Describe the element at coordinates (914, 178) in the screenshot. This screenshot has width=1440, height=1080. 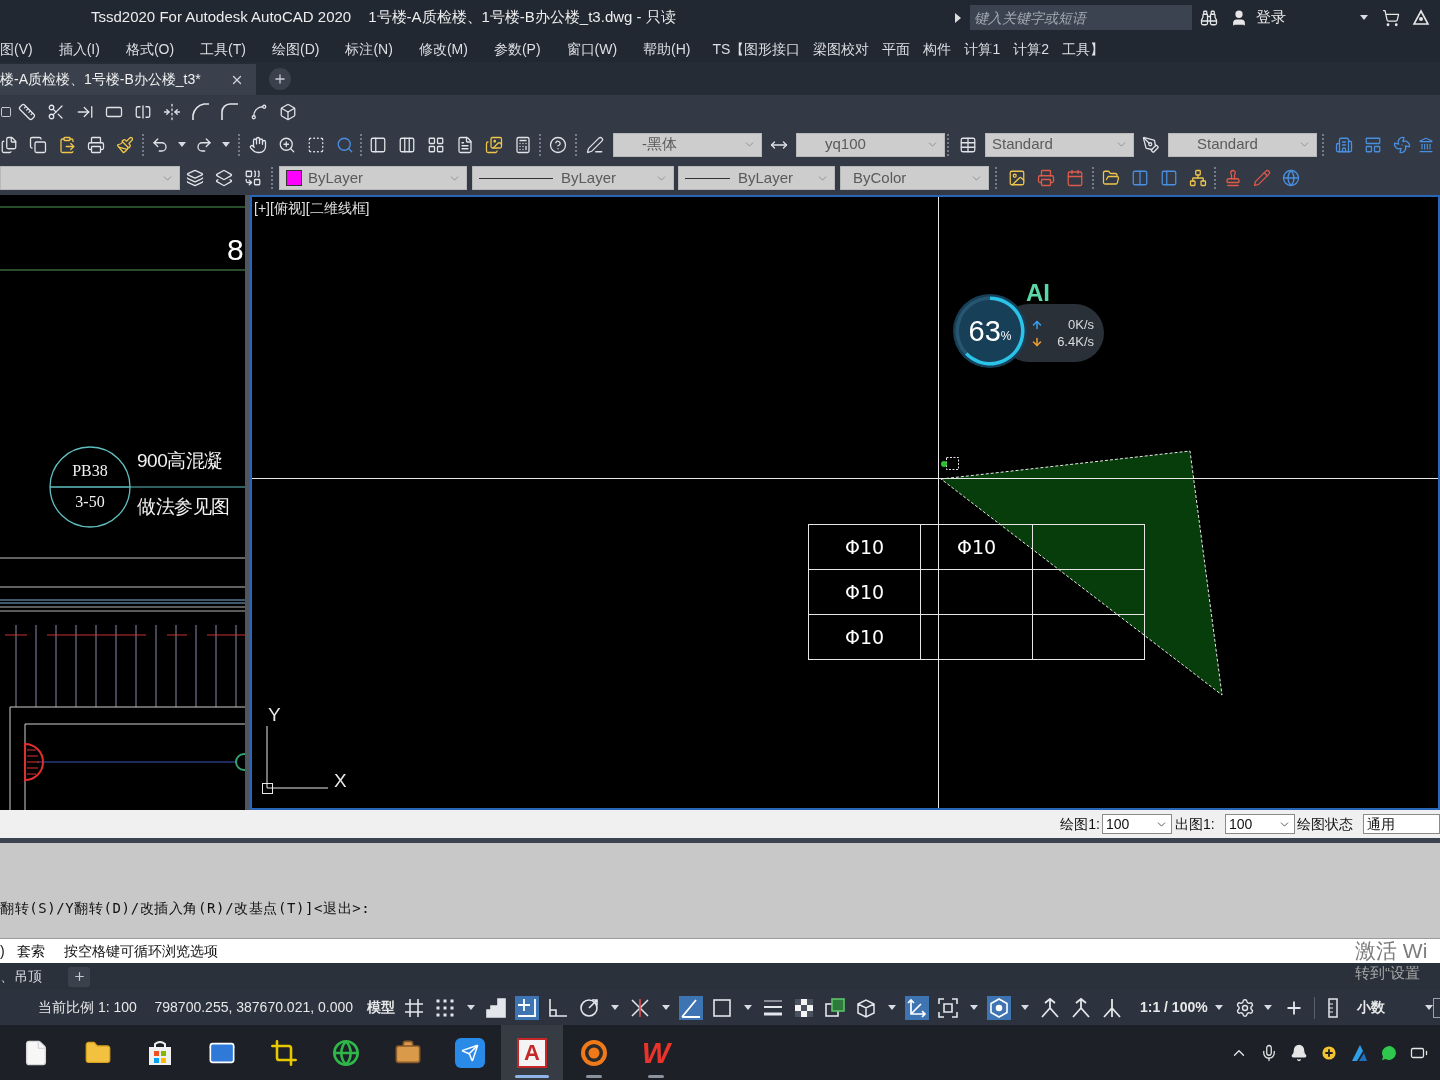
I see `property-dropdown: ByColor` at that location.